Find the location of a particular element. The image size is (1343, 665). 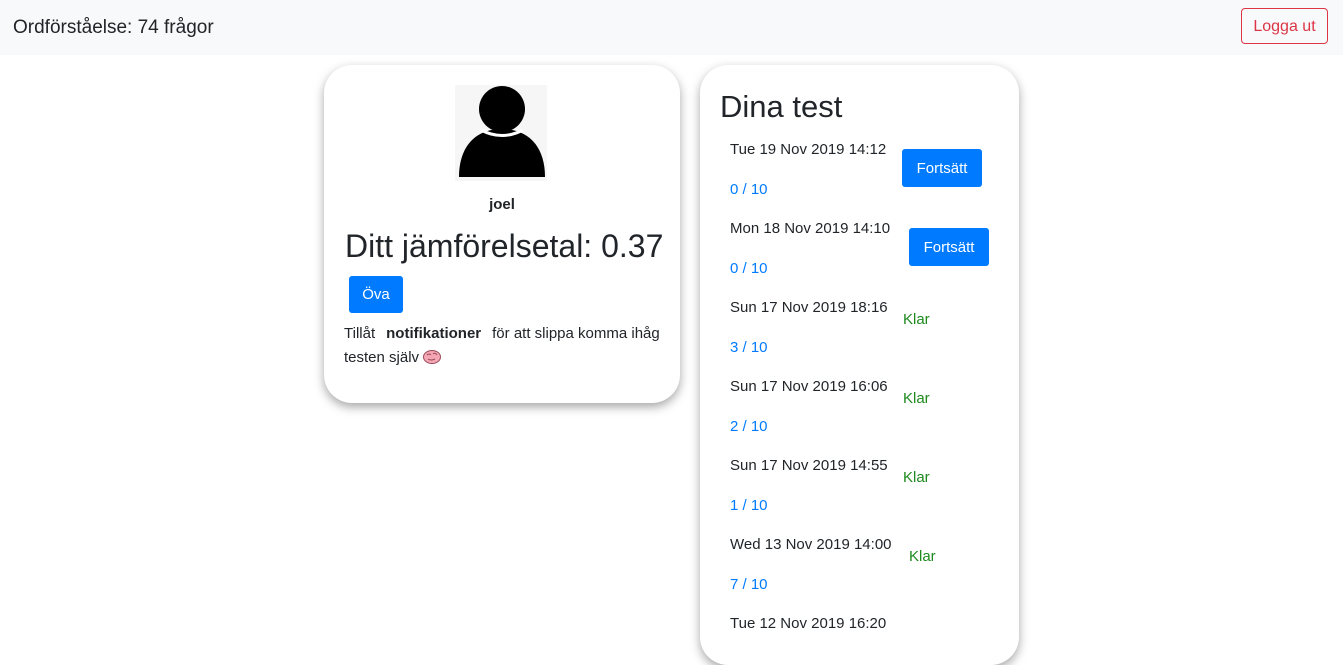

top-navbar: Ordförståelse: 74 frågor Logga ut is located at coordinates (671, 27).